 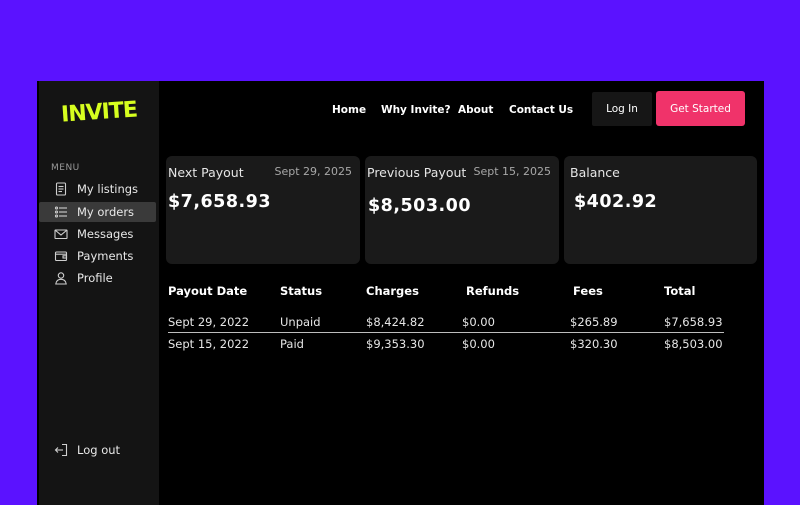 I want to click on sidebar-item-my-listings: My listings, so click(x=97, y=189).